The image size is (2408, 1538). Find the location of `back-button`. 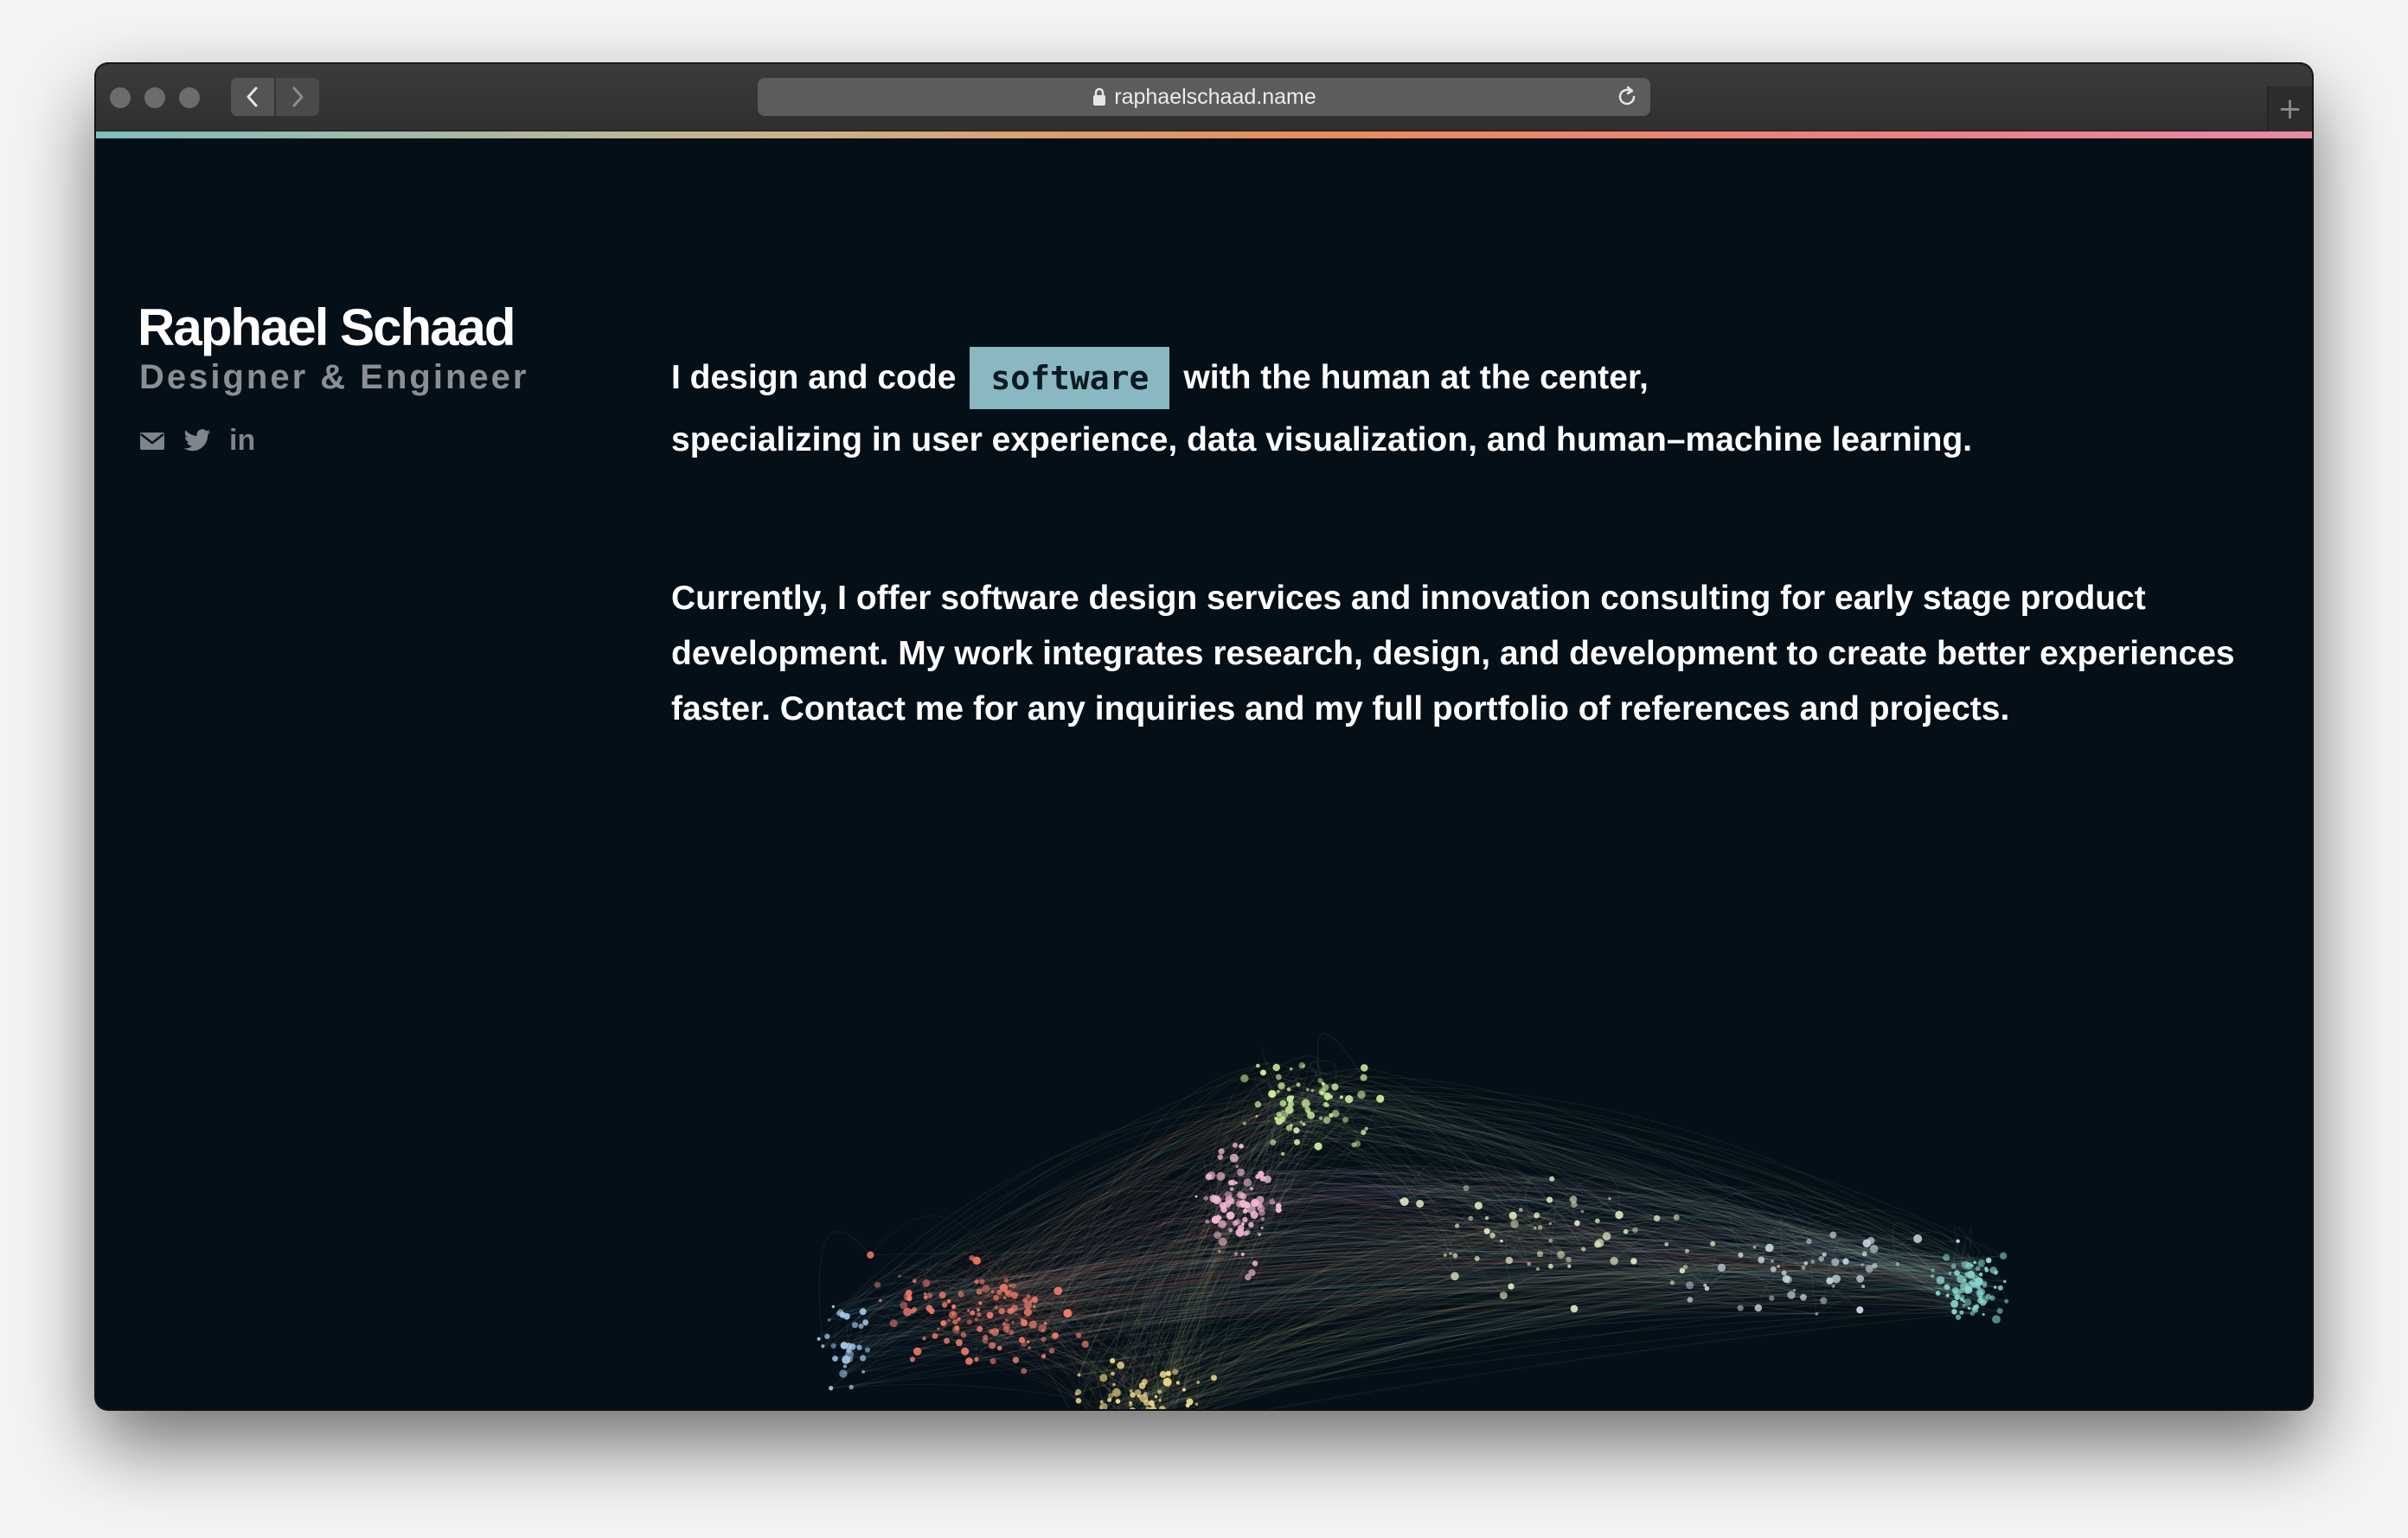

back-button is located at coordinates (252, 97).